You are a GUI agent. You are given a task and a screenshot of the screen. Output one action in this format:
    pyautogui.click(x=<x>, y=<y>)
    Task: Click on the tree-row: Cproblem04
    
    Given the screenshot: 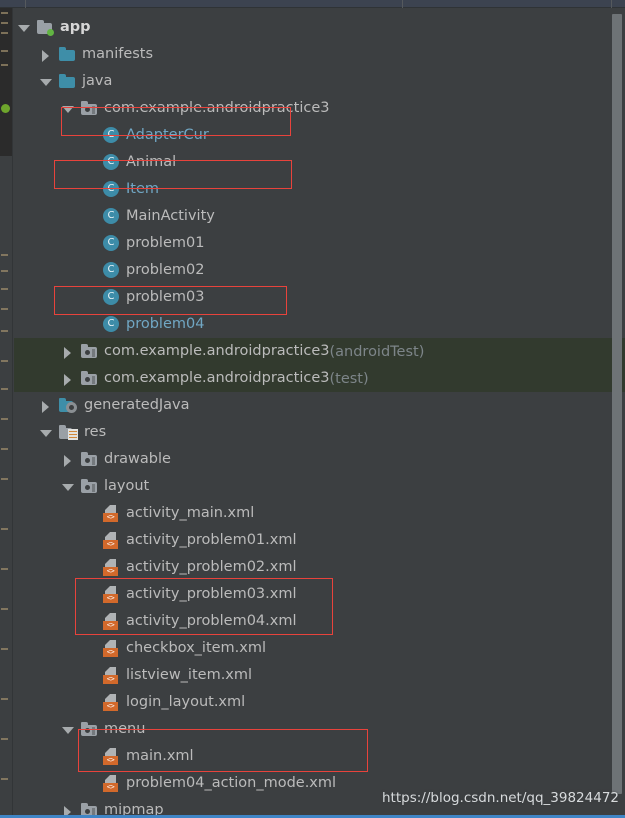 What is the action you would take?
    pyautogui.click(x=319, y=324)
    